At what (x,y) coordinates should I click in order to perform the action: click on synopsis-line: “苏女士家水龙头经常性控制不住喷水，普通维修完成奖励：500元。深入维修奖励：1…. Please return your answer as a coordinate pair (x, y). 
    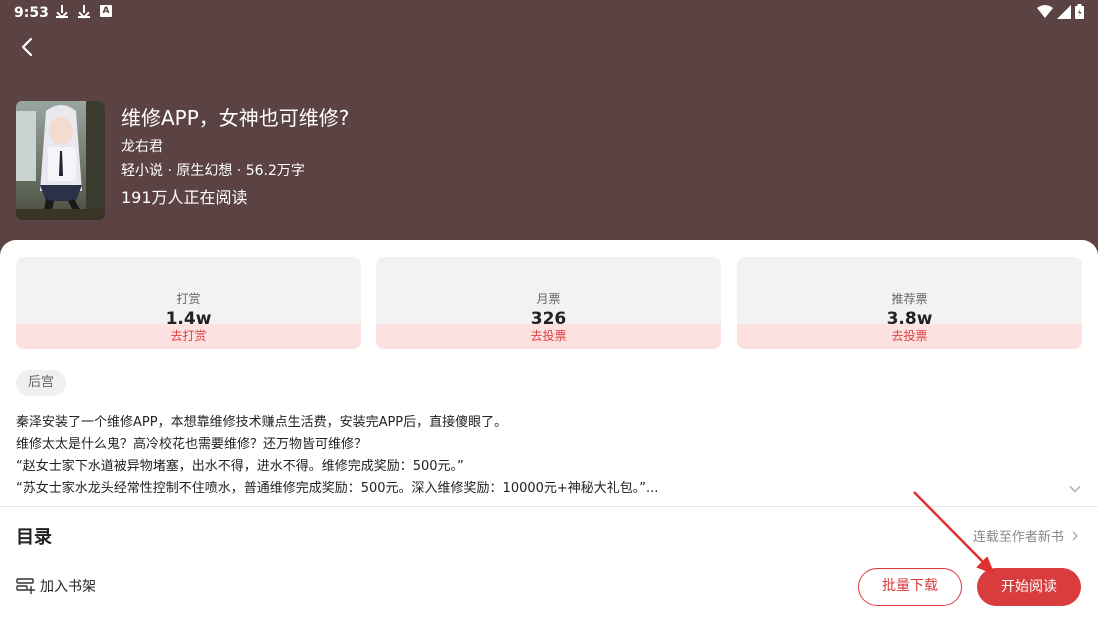
    Looking at the image, I should click on (337, 488).